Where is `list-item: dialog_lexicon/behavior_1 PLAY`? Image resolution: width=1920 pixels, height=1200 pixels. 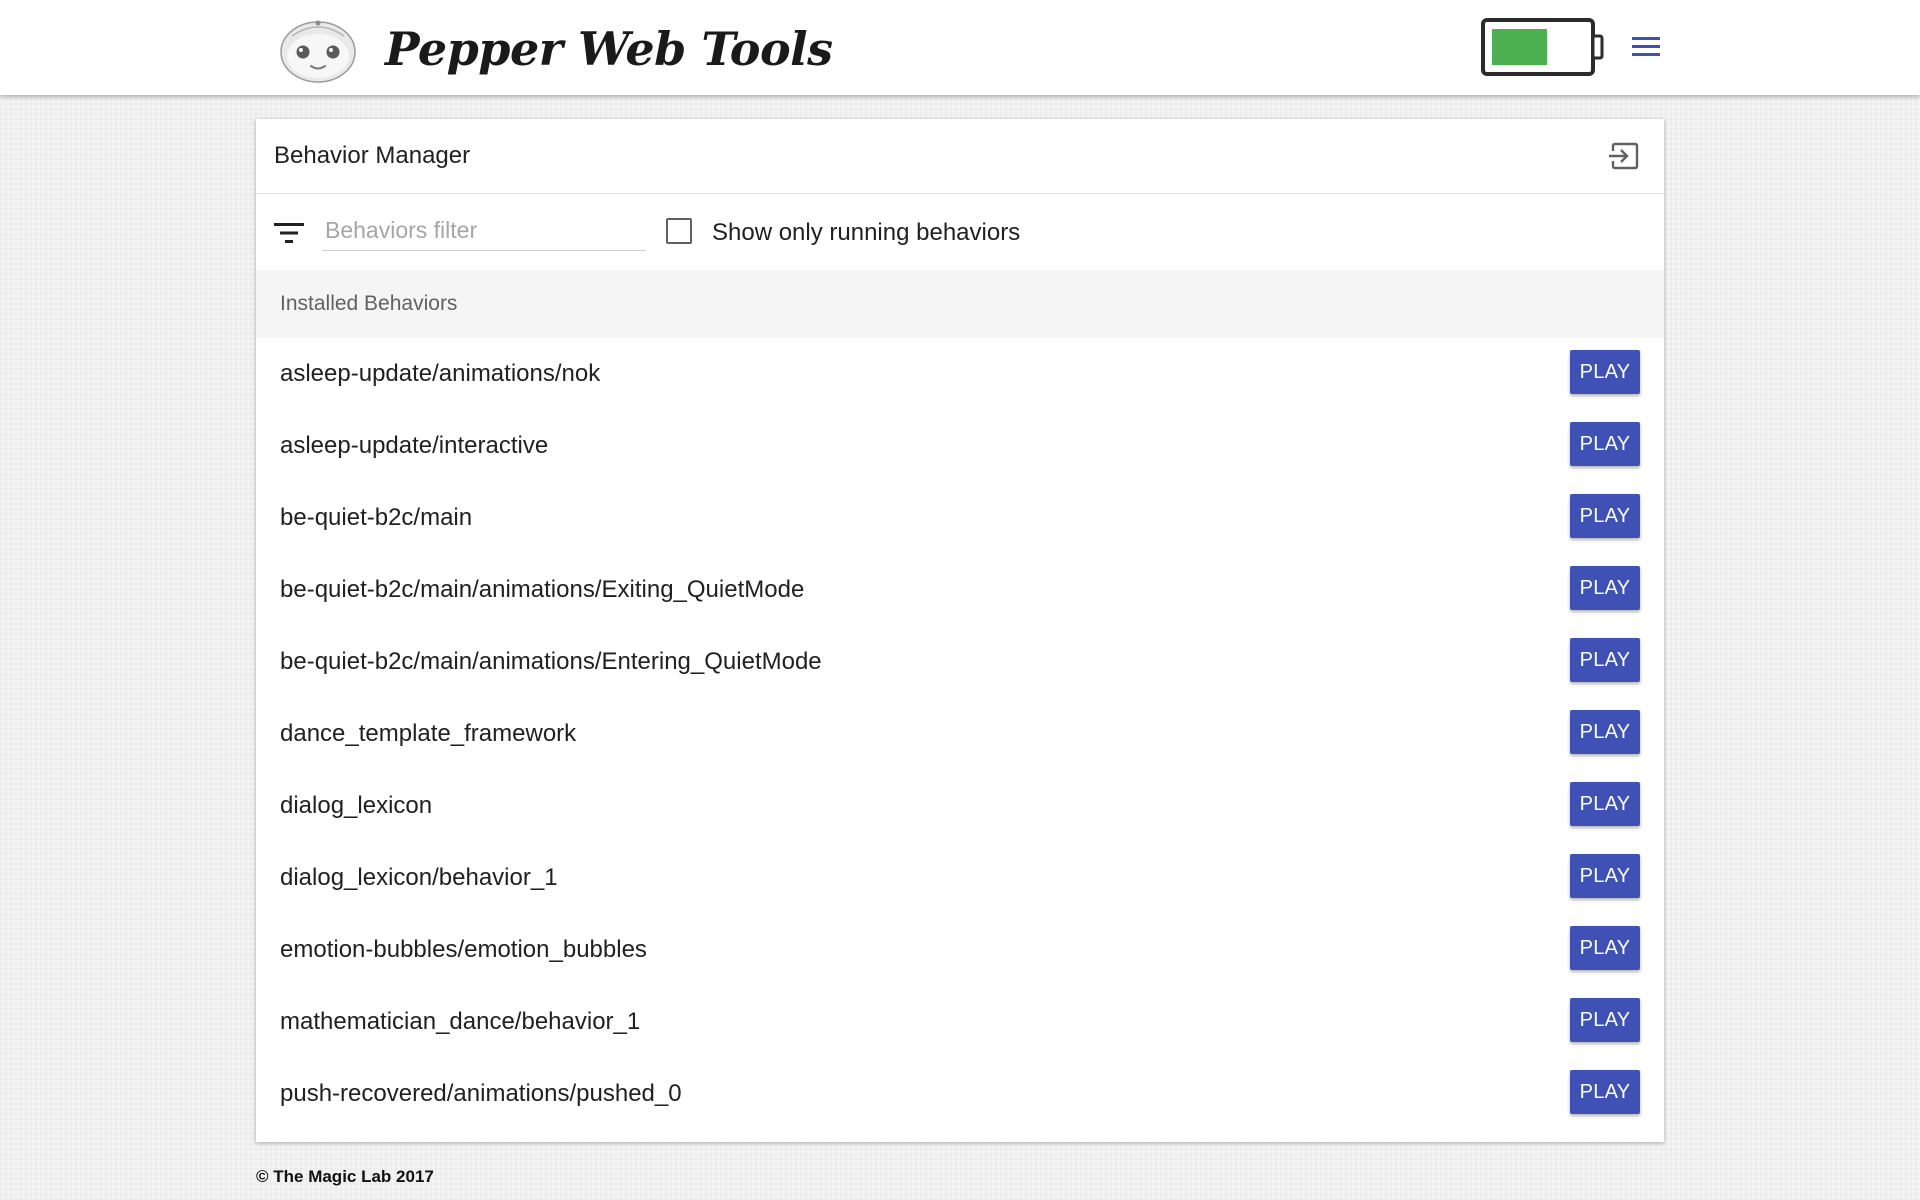
list-item: dialog_lexicon/behavior_1 PLAY is located at coordinates (960, 878).